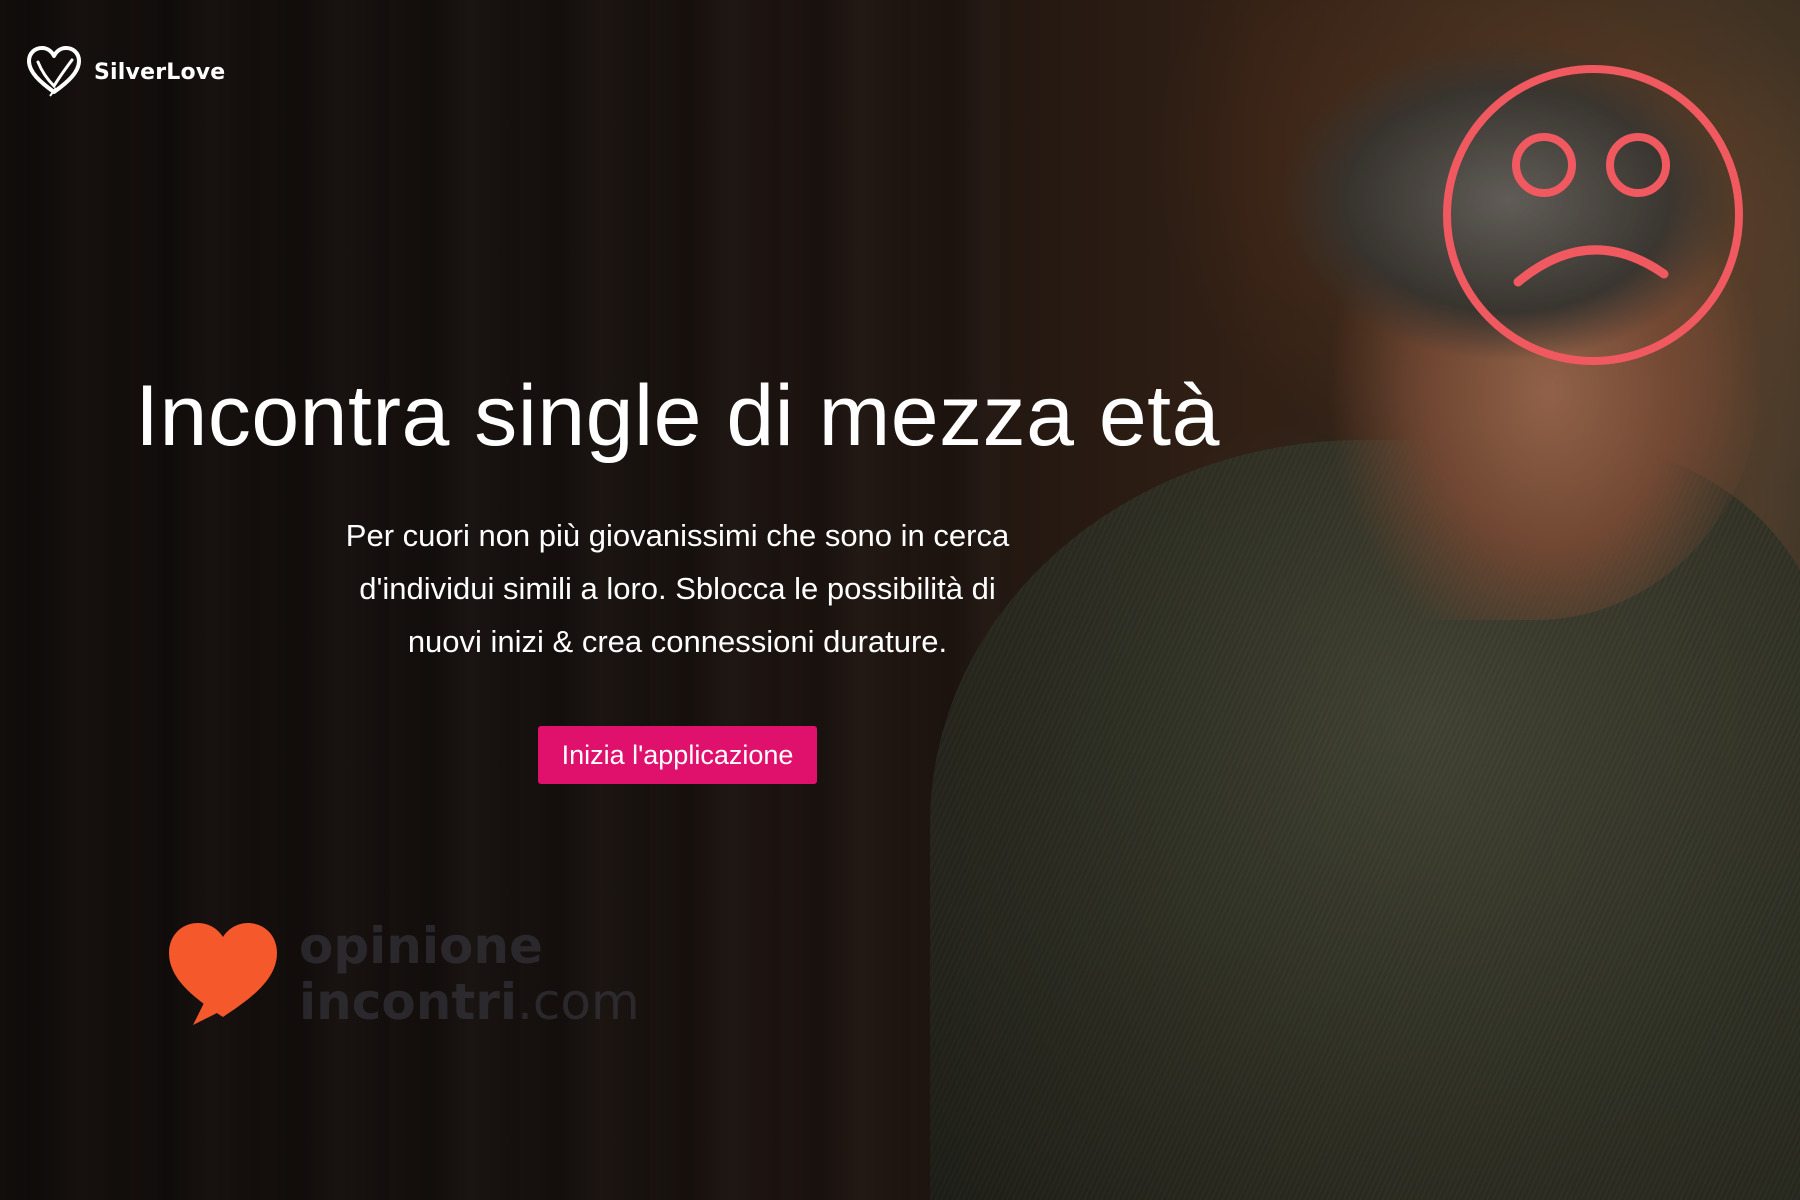  Describe the element at coordinates (223, 974) in the screenshot. I see `speech-heart-icon` at that location.